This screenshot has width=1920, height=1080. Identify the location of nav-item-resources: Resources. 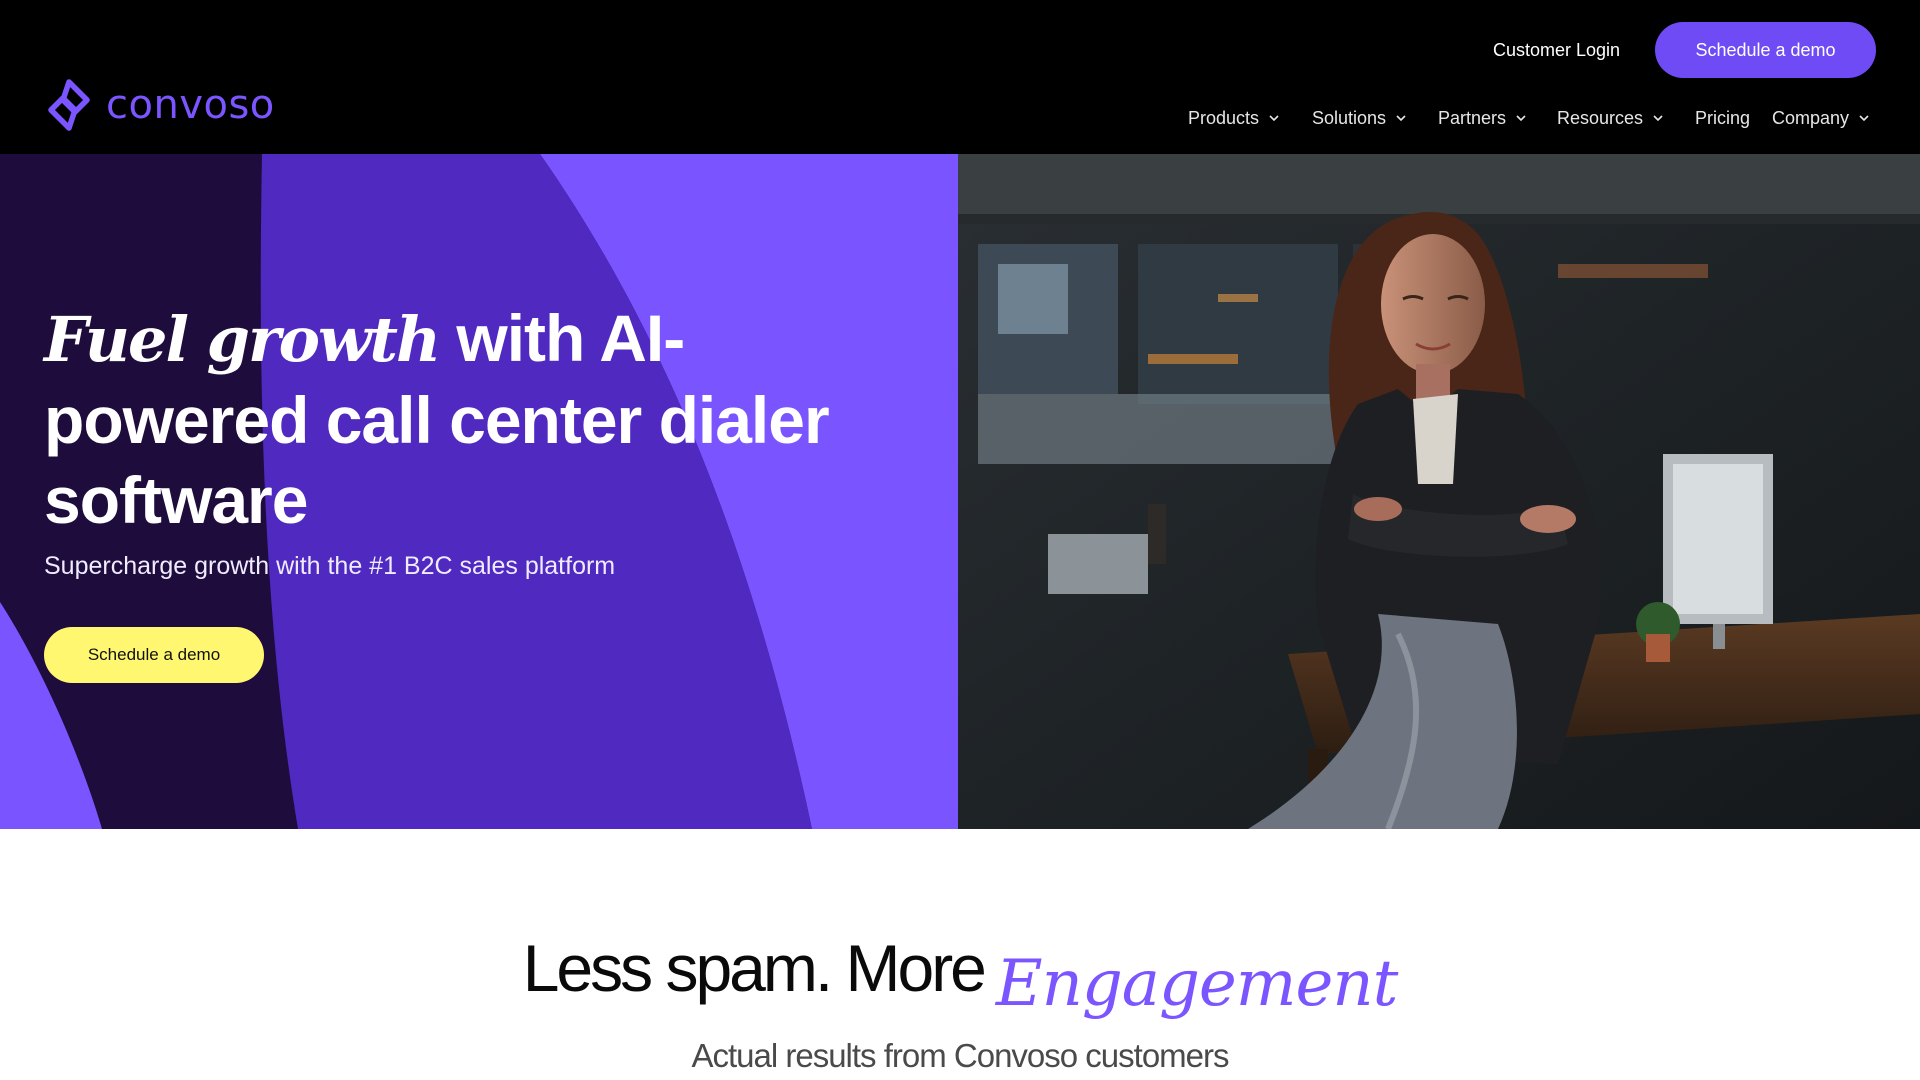
(1611, 118).